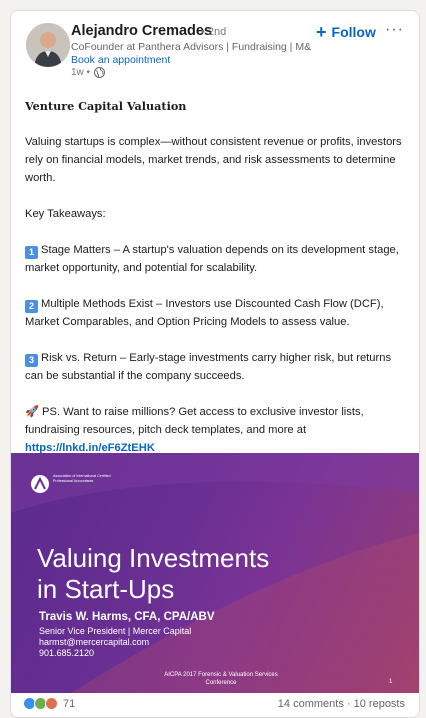 The width and height of the screenshot is (426, 718). I want to click on slide-title: Valuing Investments in Start-Ups, so click(153, 574).